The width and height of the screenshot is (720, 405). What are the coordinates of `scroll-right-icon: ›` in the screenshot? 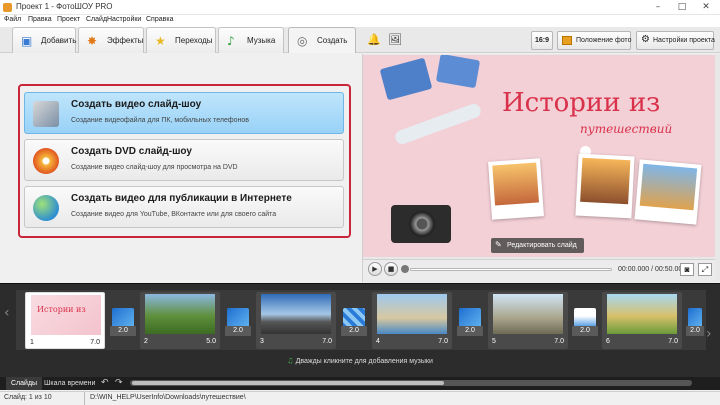 It's located at (709, 334).